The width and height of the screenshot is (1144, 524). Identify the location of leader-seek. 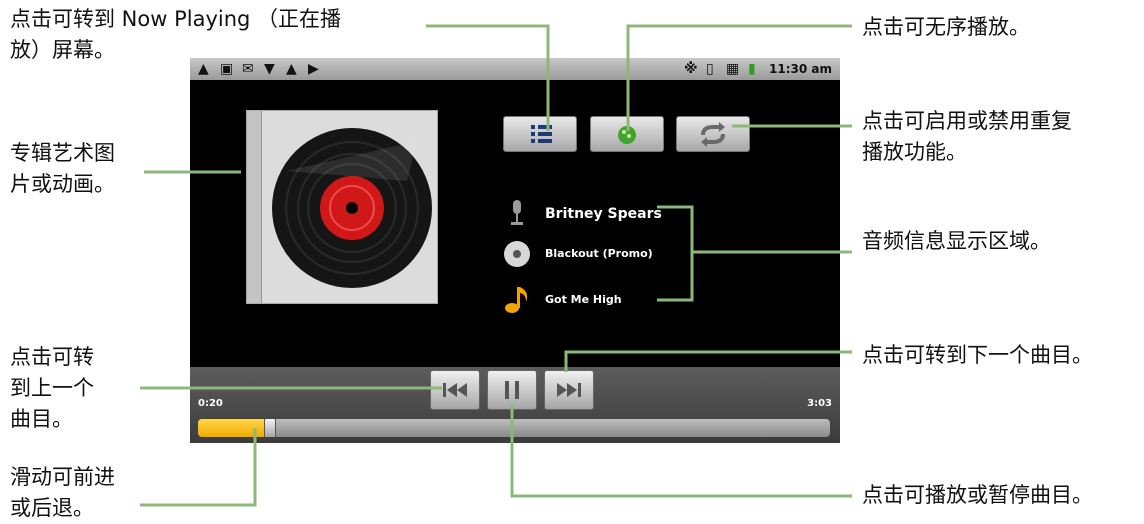
(198, 467).